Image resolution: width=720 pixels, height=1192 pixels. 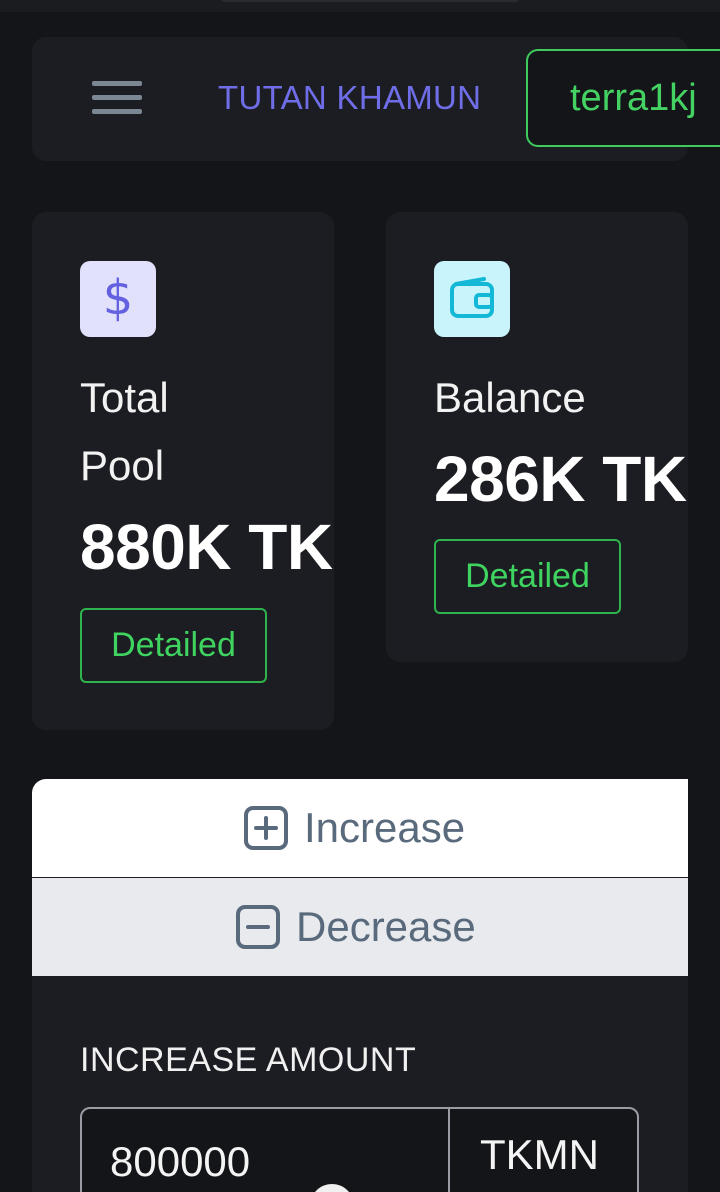 I want to click on amount-input-group: TKMN, so click(x=359, y=1149).